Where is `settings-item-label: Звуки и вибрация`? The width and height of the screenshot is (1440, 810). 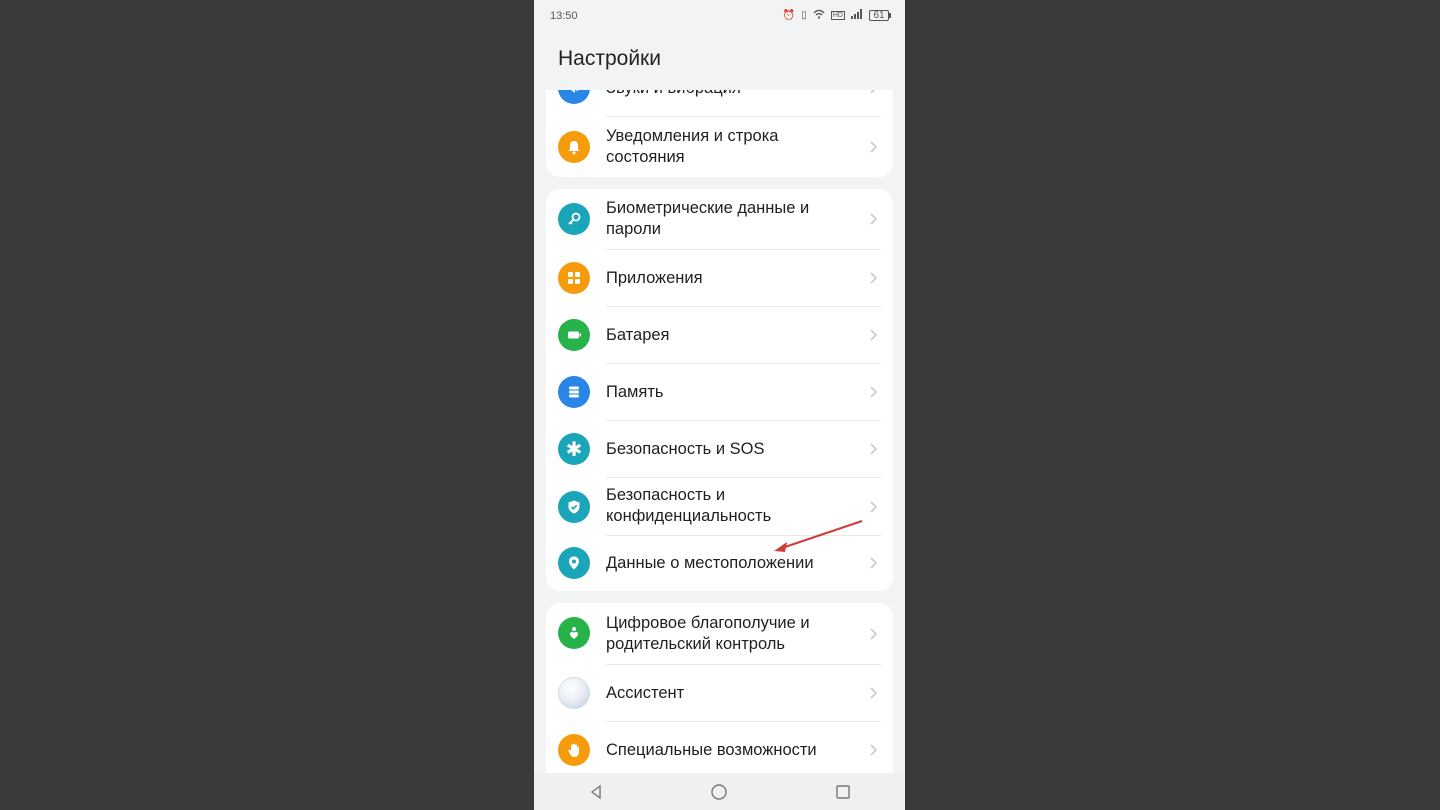 settings-item-label: Звуки и вибрация is located at coordinates (726, 94).